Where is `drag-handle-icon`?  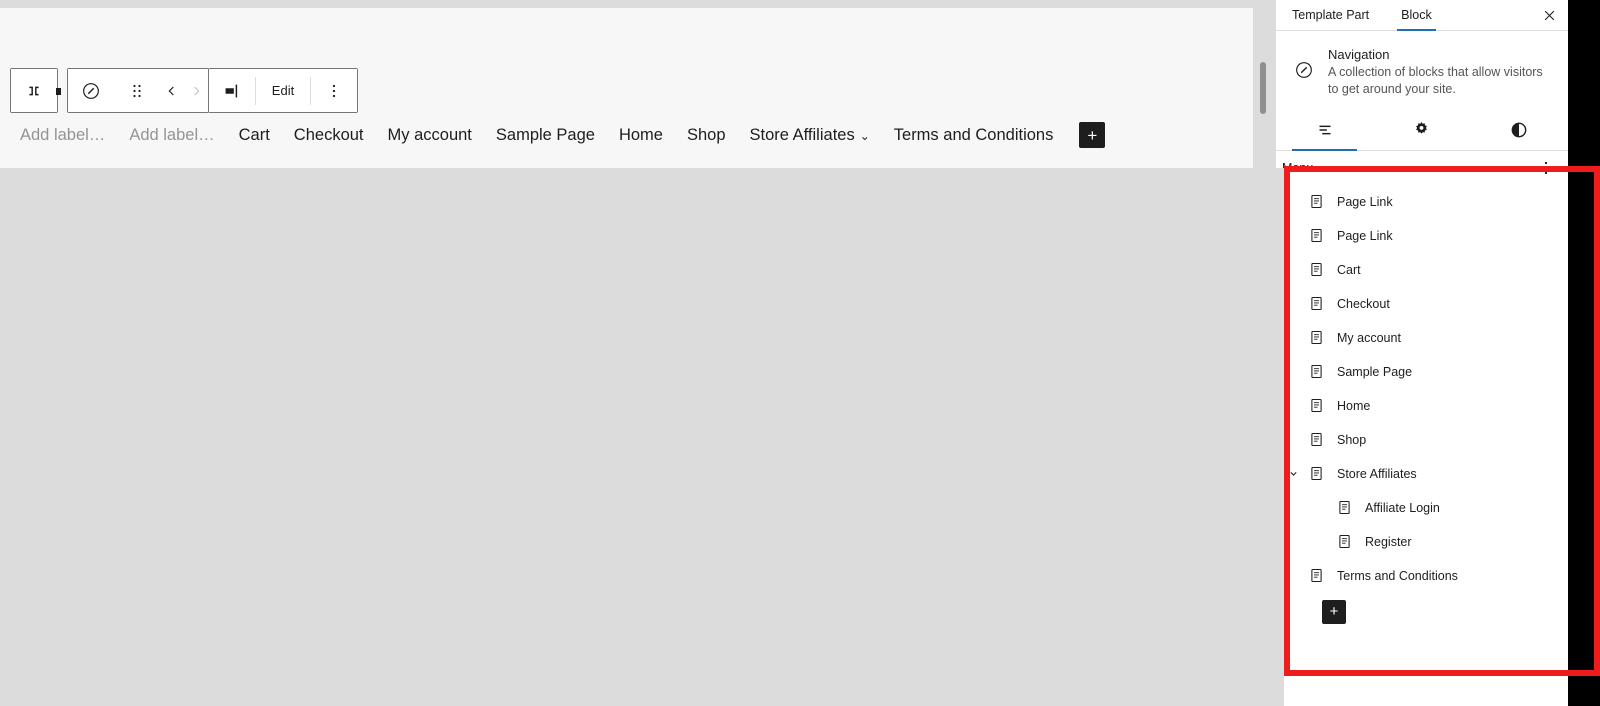 drag-handle-icon is located at coordinates (137, 91).